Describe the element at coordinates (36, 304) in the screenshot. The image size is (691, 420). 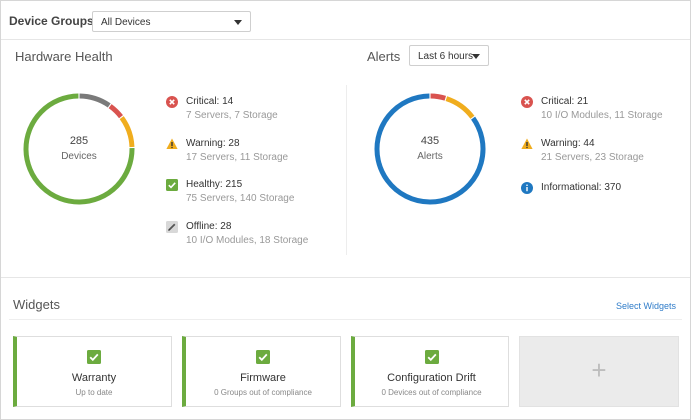
I see `widgets-title: Widgets` at that location.